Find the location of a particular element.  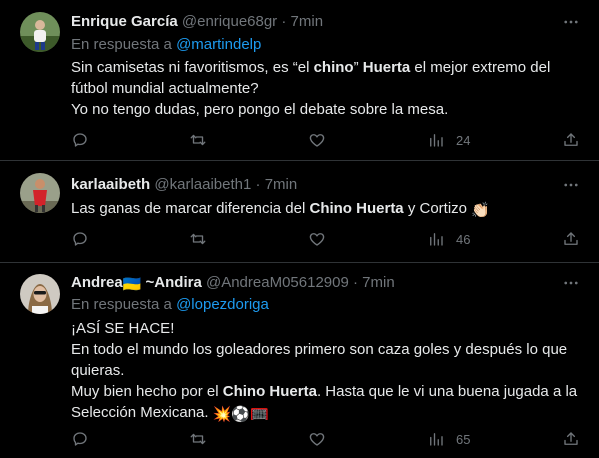

text-segment: Sin camisetas ni favoritismos, es “el is located at coordinates (192, 67).